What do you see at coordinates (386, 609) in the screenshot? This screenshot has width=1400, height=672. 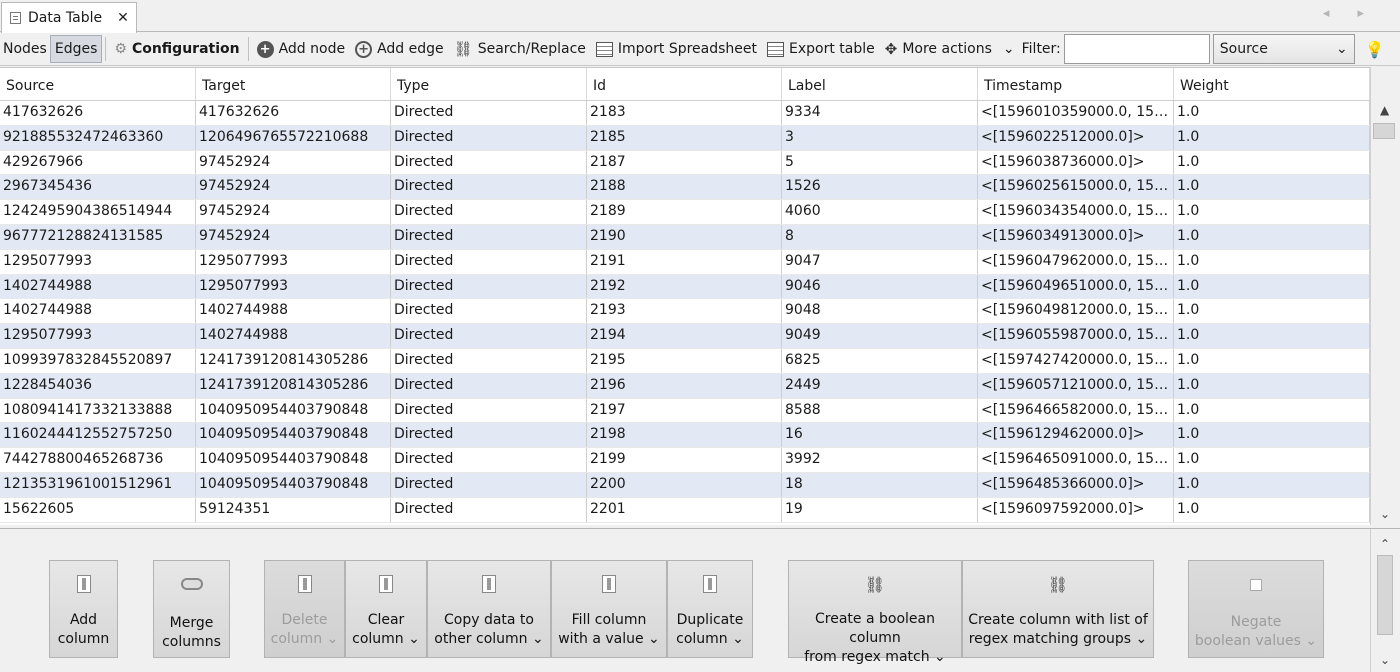 I see `manipulator-button-3: Clear column ⌄` at bounding box center [386, 609].